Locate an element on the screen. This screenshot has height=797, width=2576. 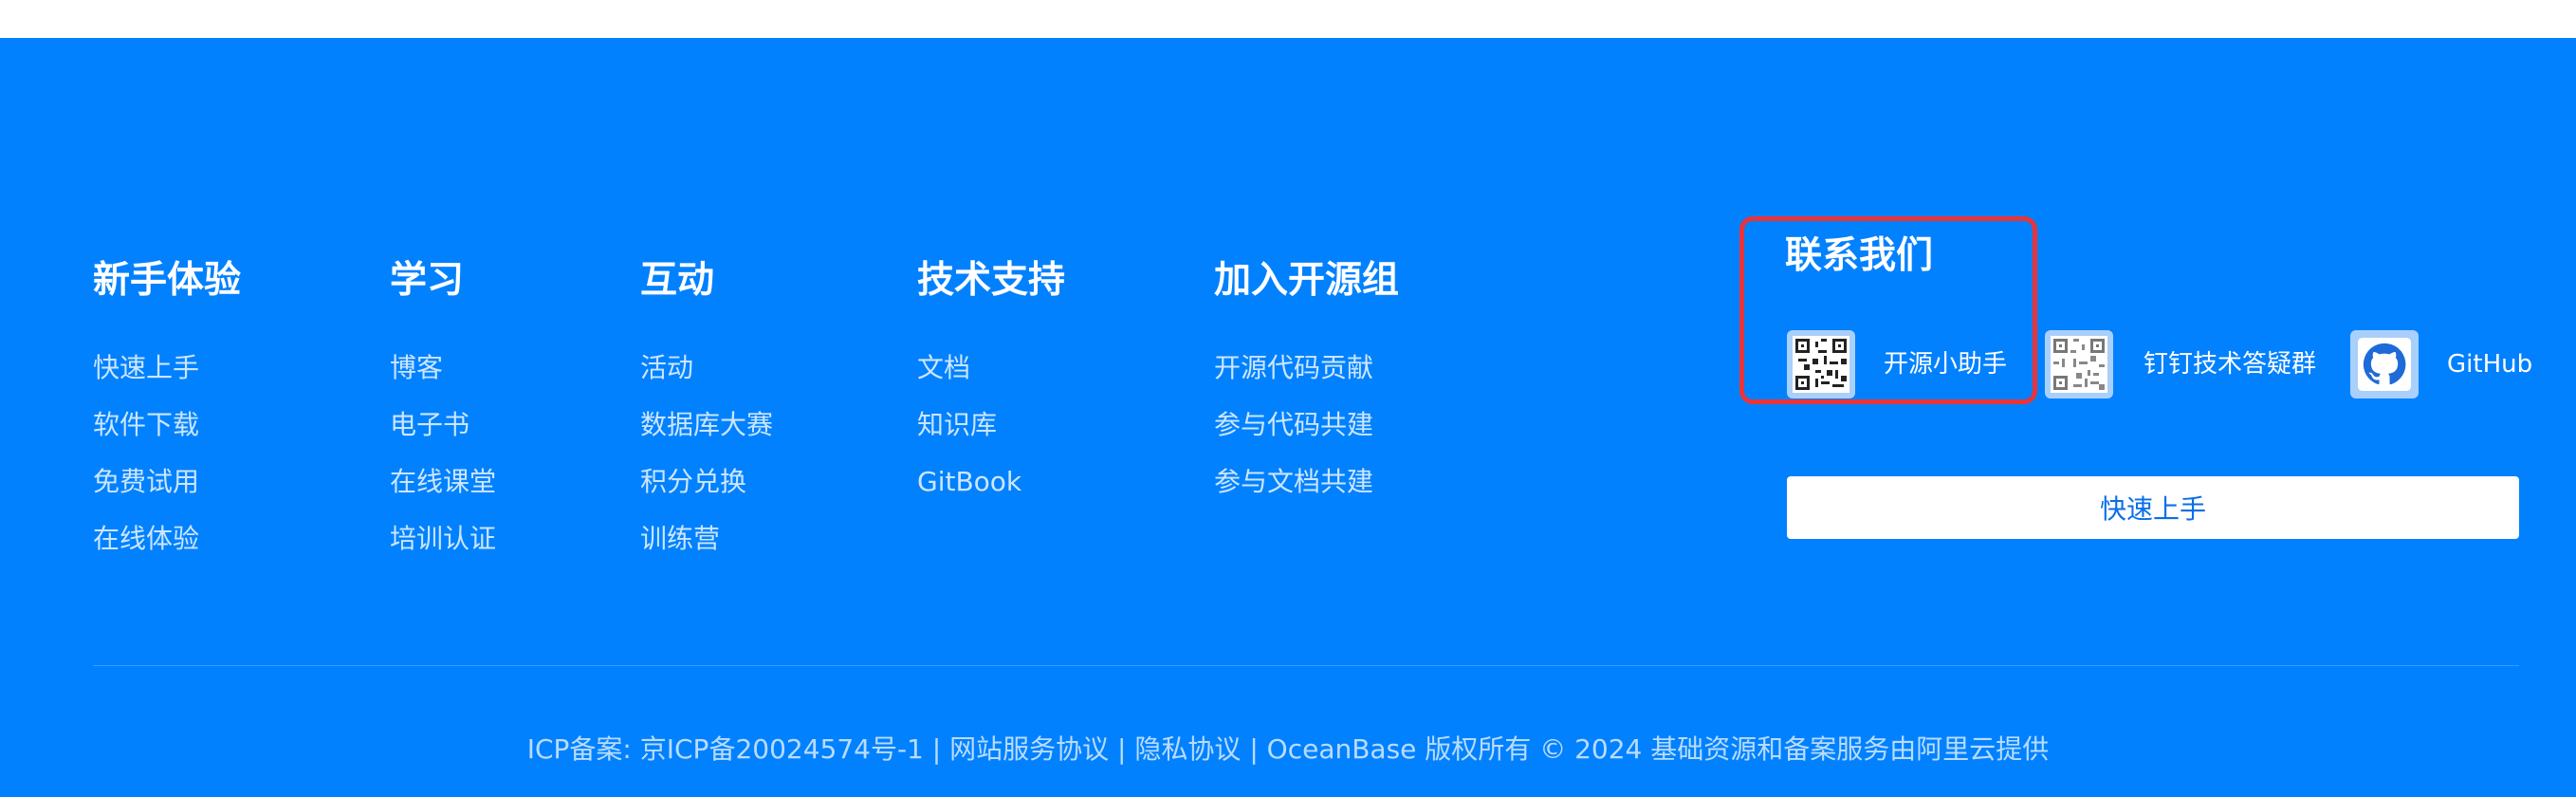
highlight-annotation-box is located at coordinates (1888, 310).